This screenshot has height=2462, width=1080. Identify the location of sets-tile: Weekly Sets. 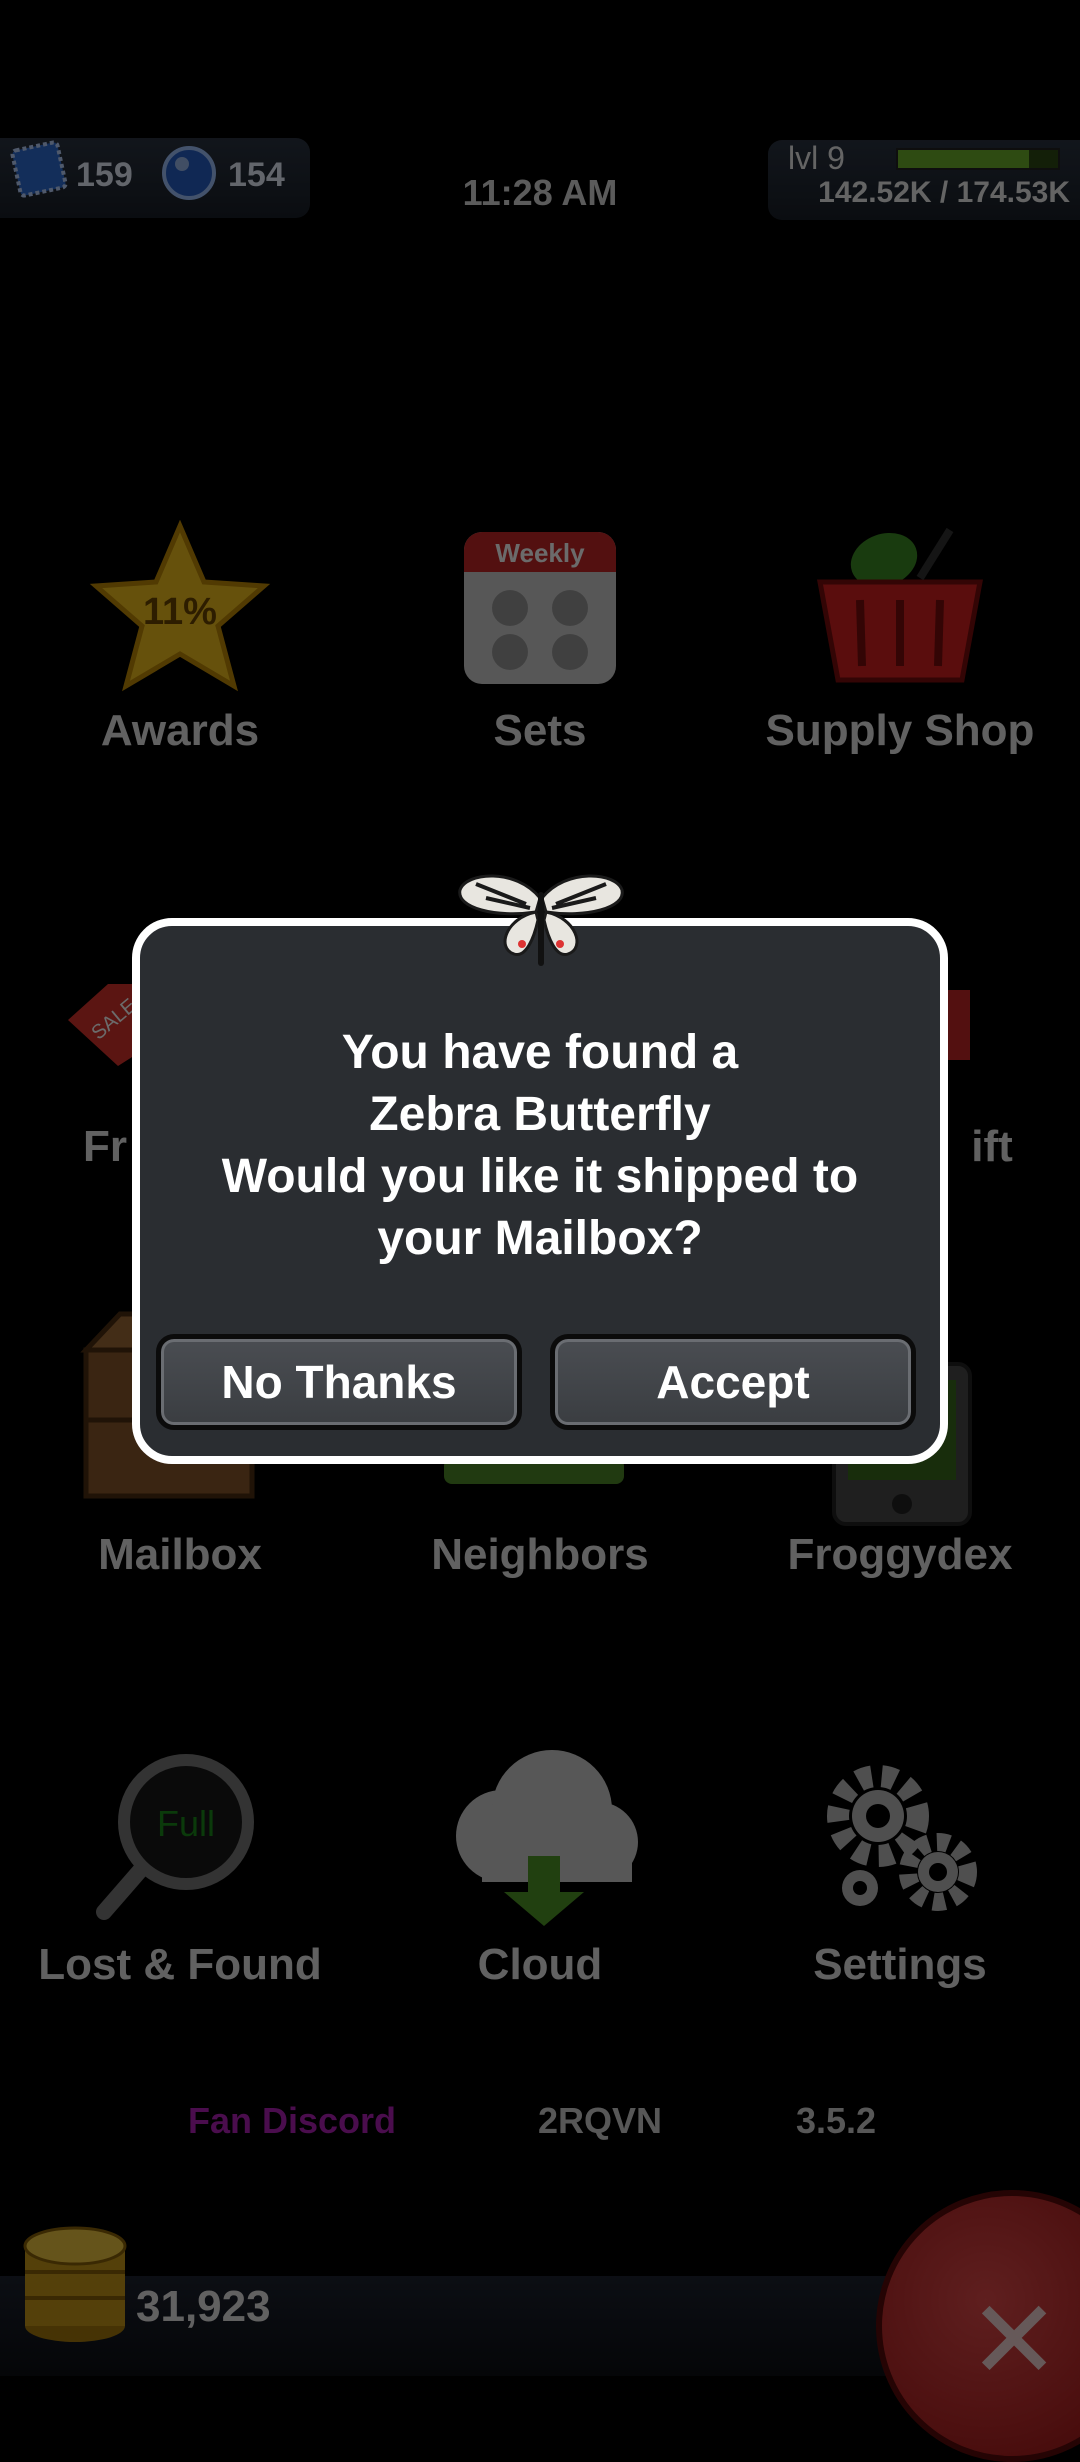
(540, 640).